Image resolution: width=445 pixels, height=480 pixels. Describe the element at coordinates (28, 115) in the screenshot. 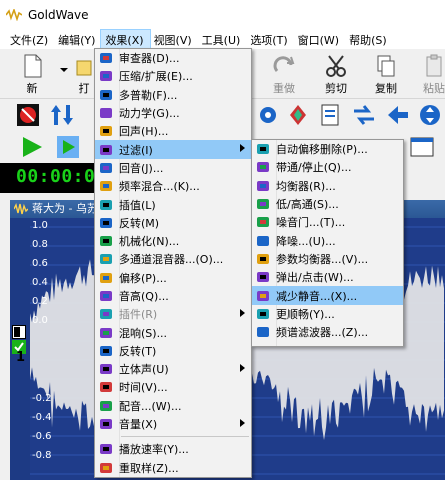

I see `stop-record-icon` at that location.